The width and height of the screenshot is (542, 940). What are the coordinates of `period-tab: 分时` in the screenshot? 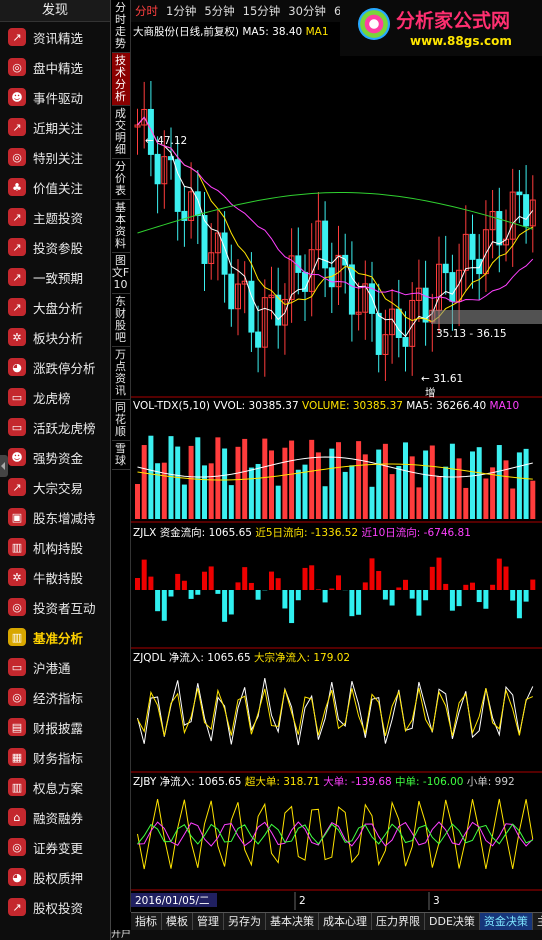 It's located at (146, 11).